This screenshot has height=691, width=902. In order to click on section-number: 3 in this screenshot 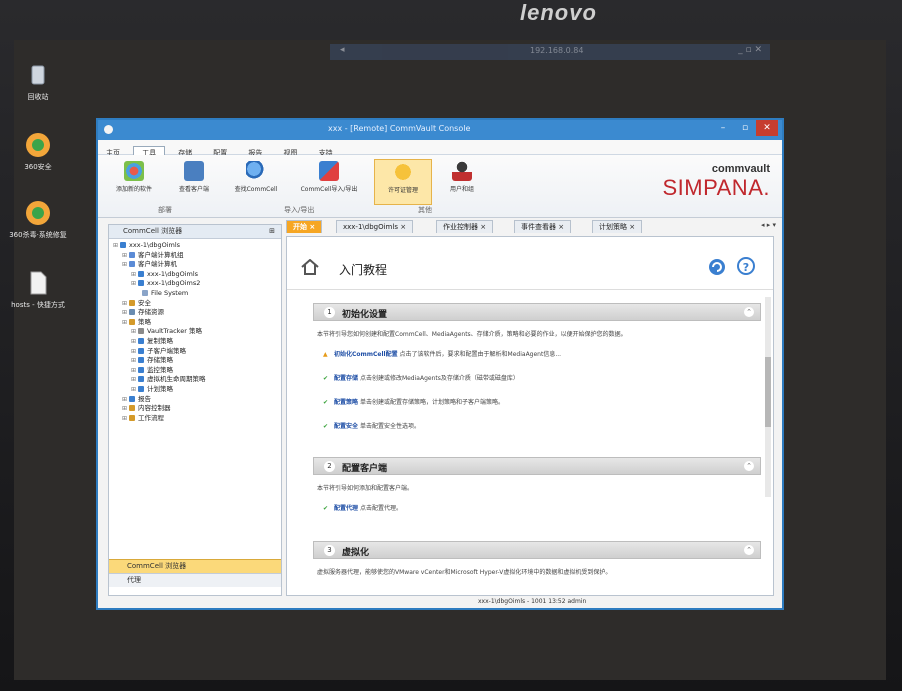, I will do `click(329, 550)`.